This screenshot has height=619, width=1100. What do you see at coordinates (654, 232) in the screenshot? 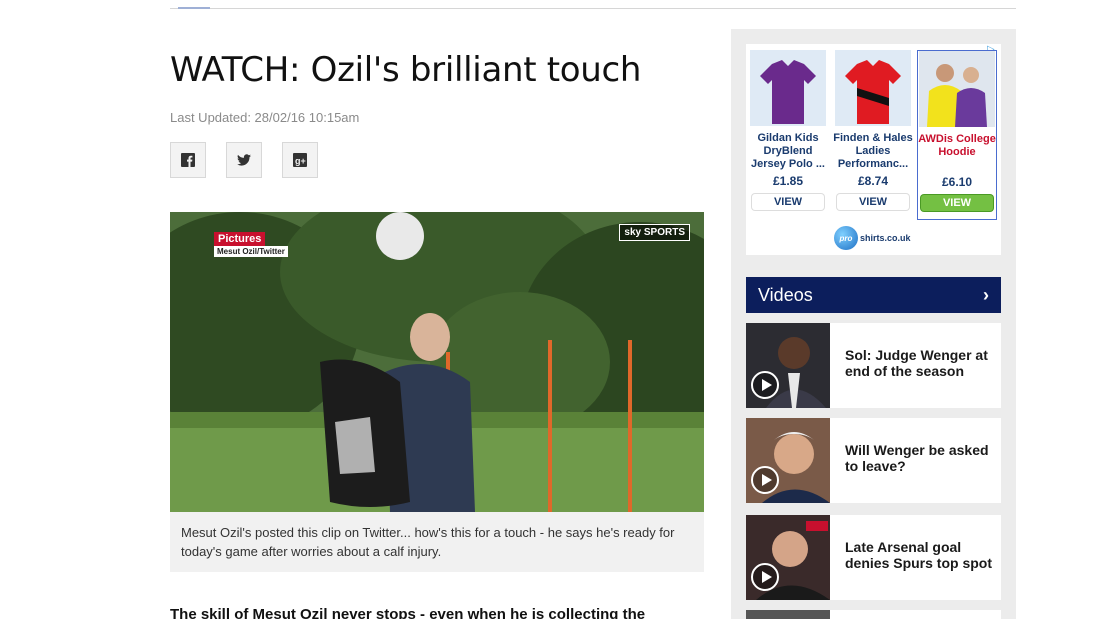
I see `sky-sports-logo: sky SPORTS` at bounding box center [654, 232].